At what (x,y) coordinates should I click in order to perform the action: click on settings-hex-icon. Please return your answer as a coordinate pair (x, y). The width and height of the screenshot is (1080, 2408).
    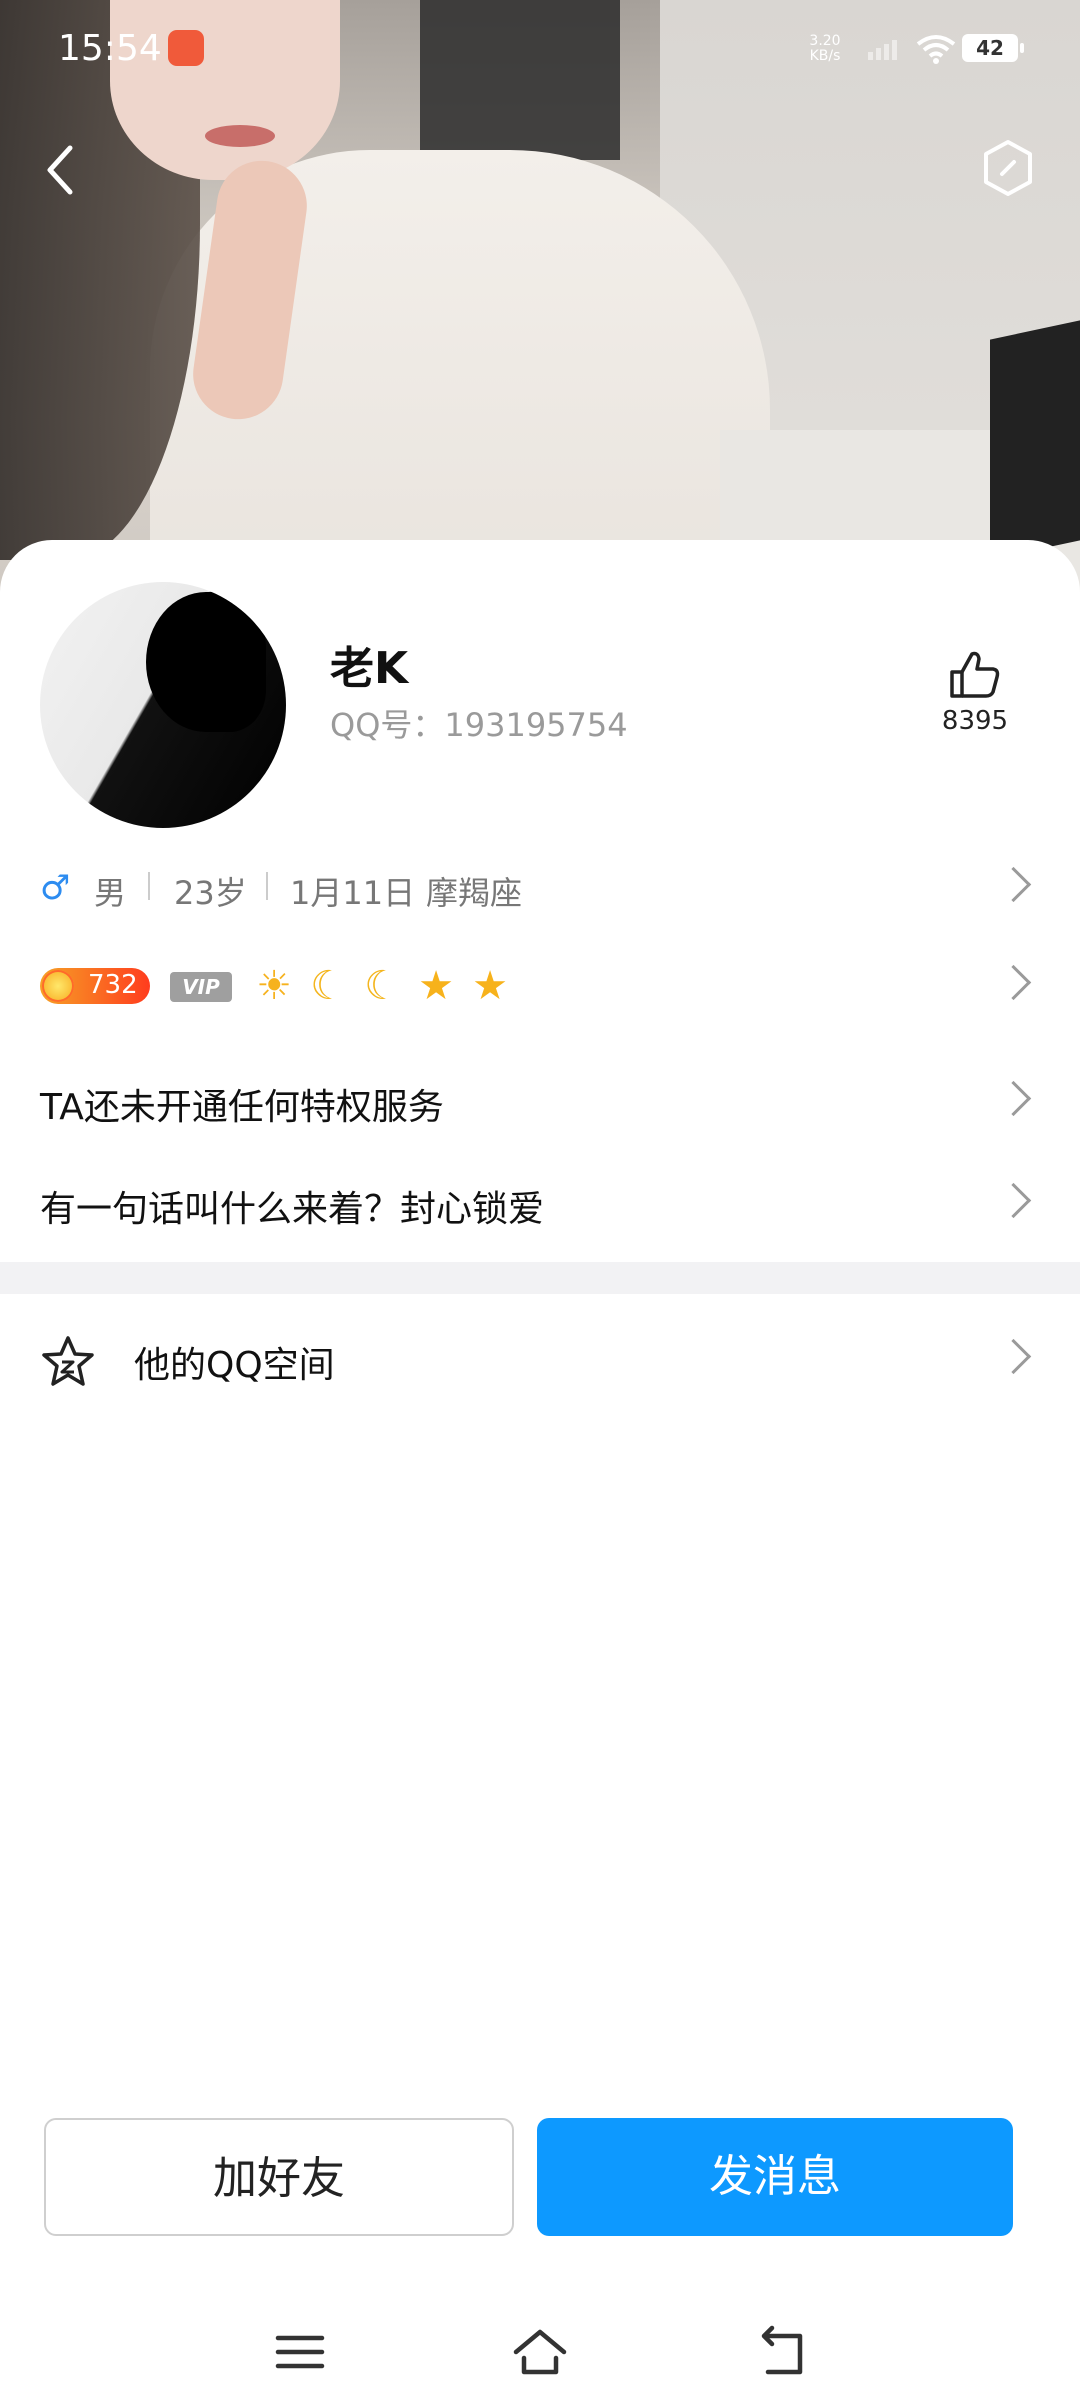
    Looking at the image, I should click on (1008, 168).